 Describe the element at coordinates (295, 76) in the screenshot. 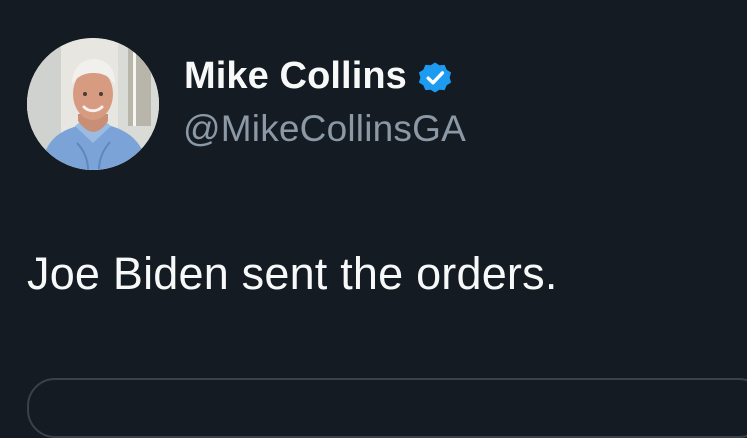

I see `author-display-name: Mike Collins` at that location.